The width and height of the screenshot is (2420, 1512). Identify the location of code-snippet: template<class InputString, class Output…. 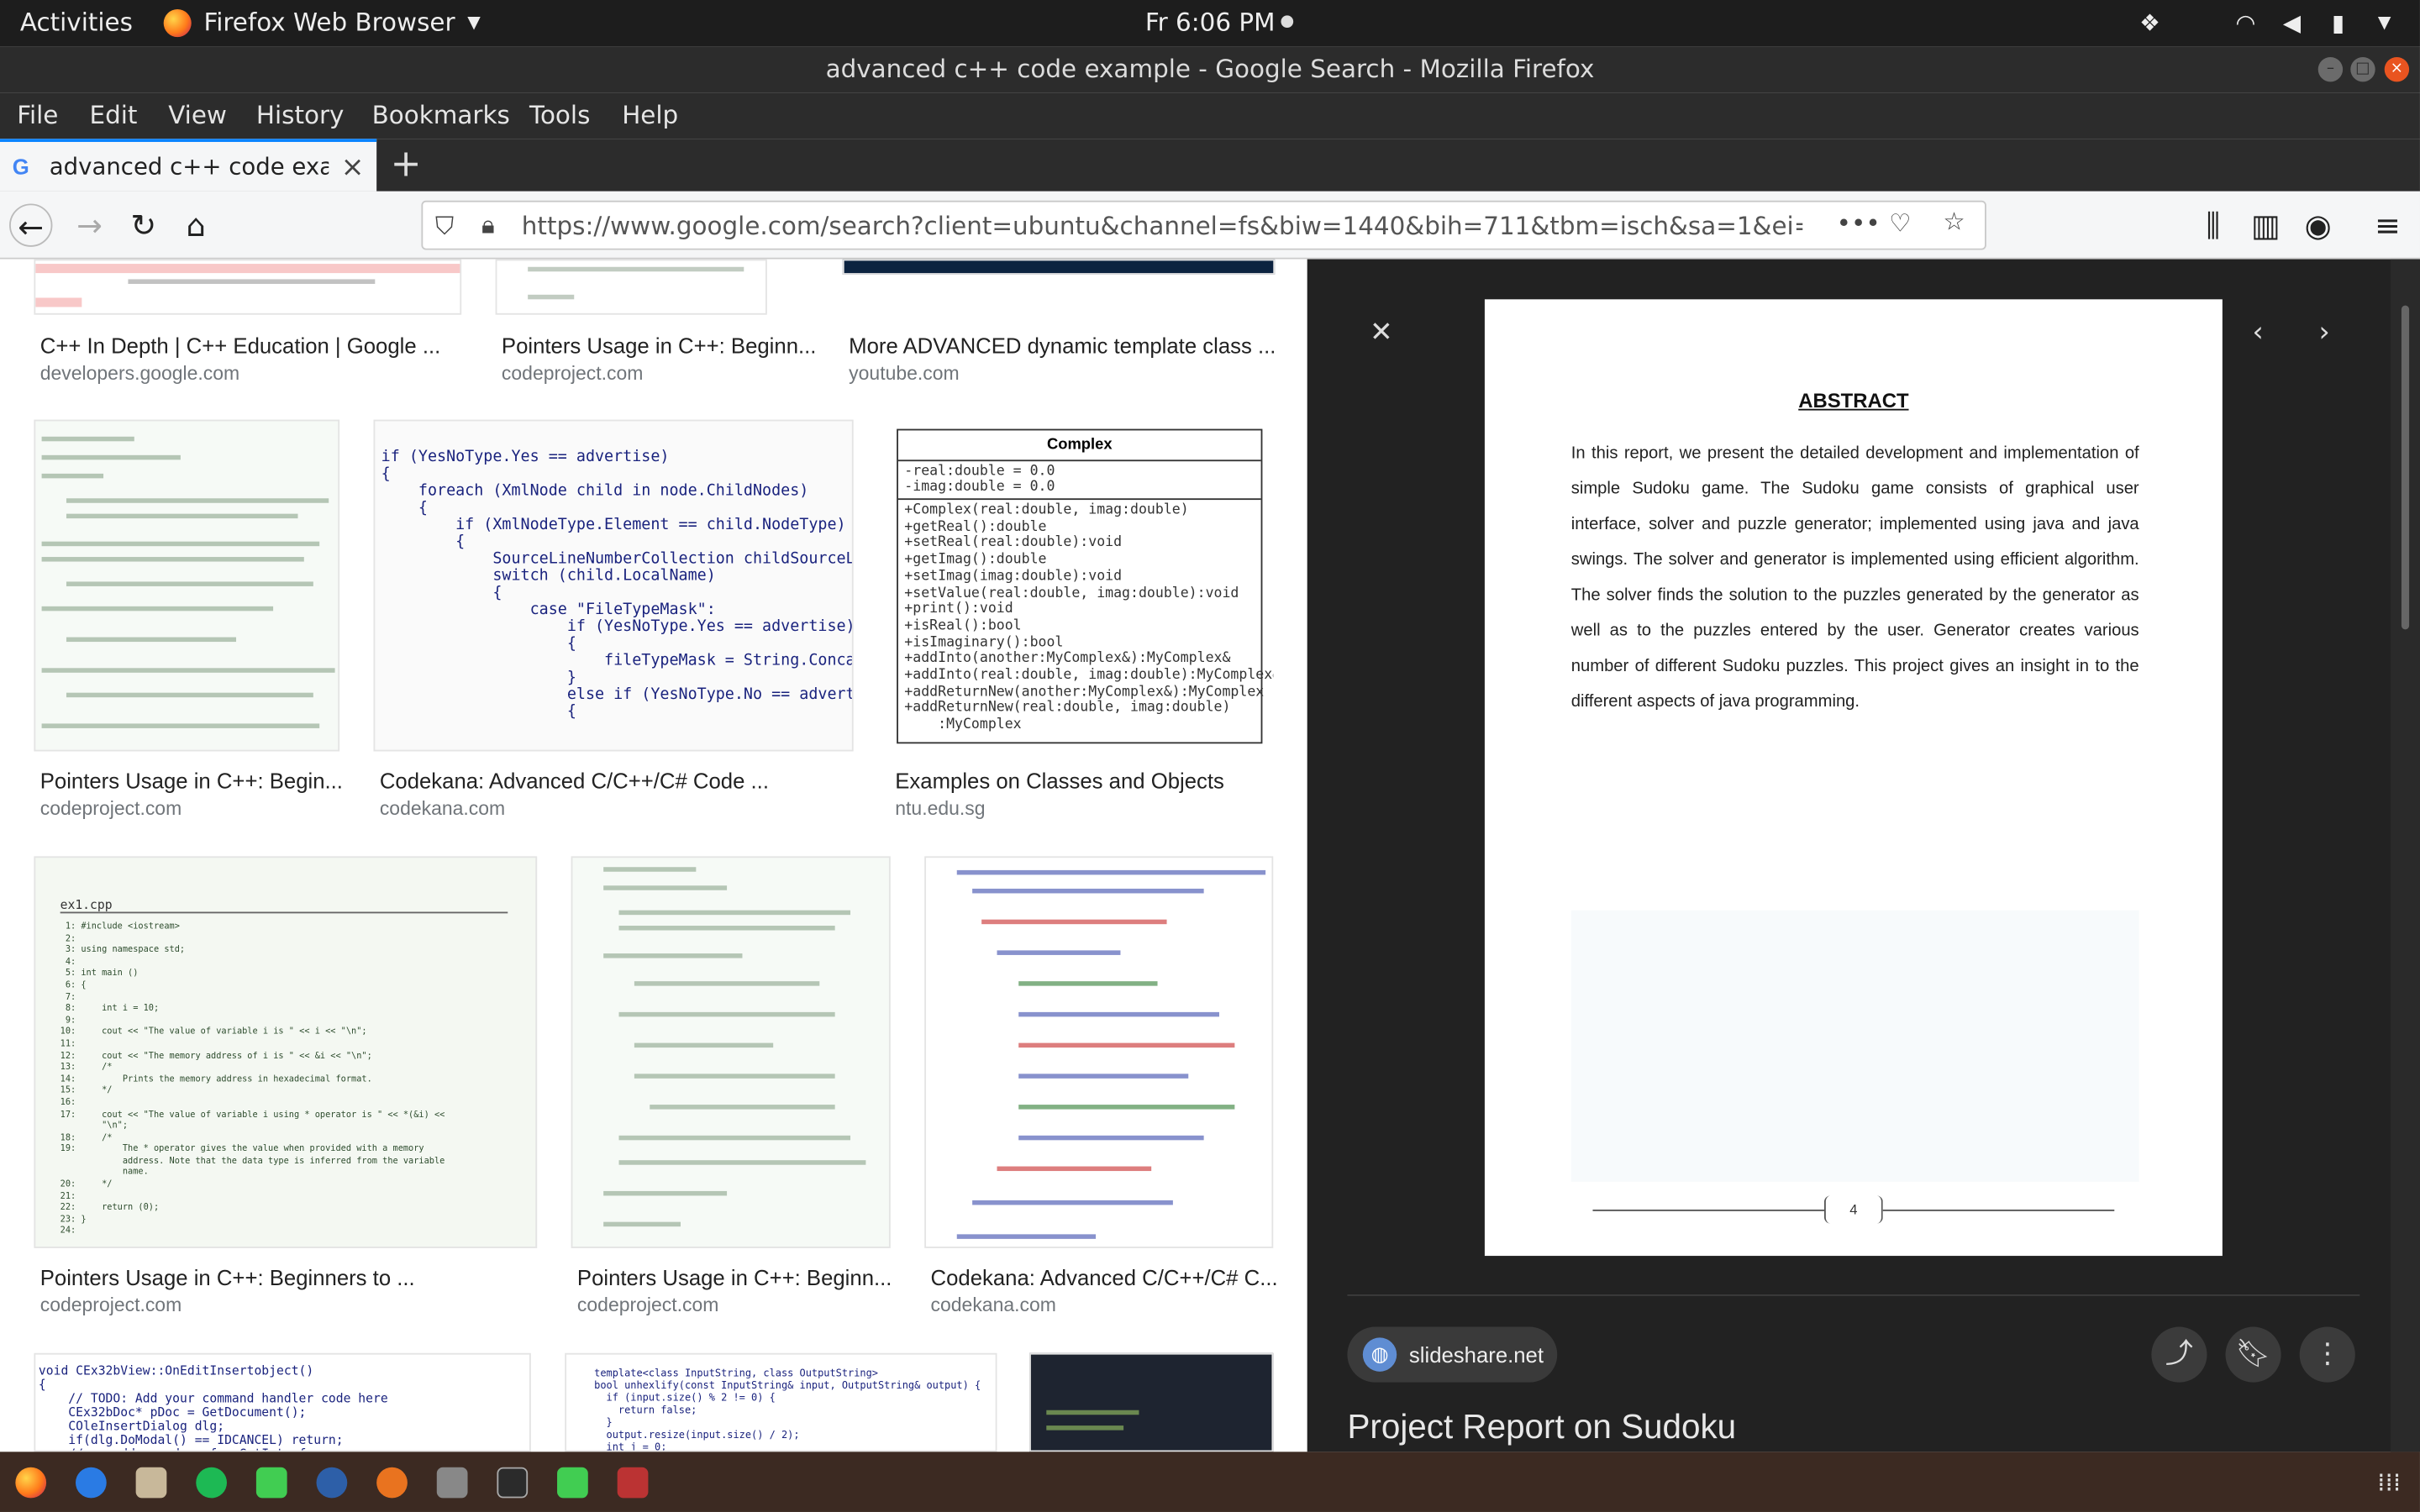
(787, 1409).